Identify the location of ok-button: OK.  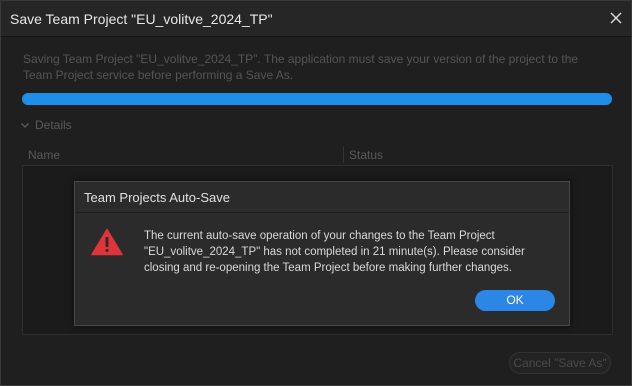
(515, 300).